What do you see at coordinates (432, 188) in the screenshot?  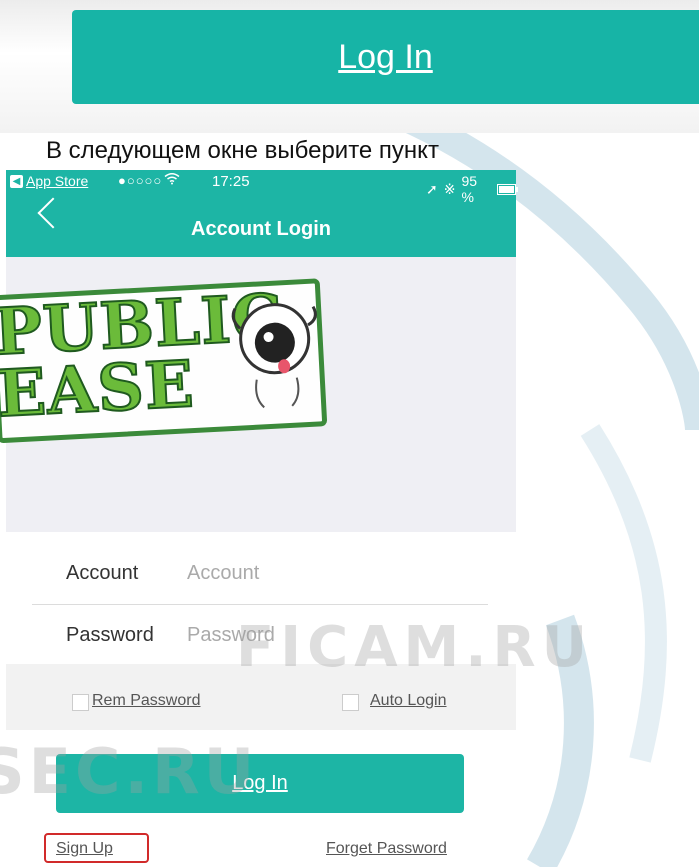 I see `location-icon: ➚` at bounding box center [432, 188].